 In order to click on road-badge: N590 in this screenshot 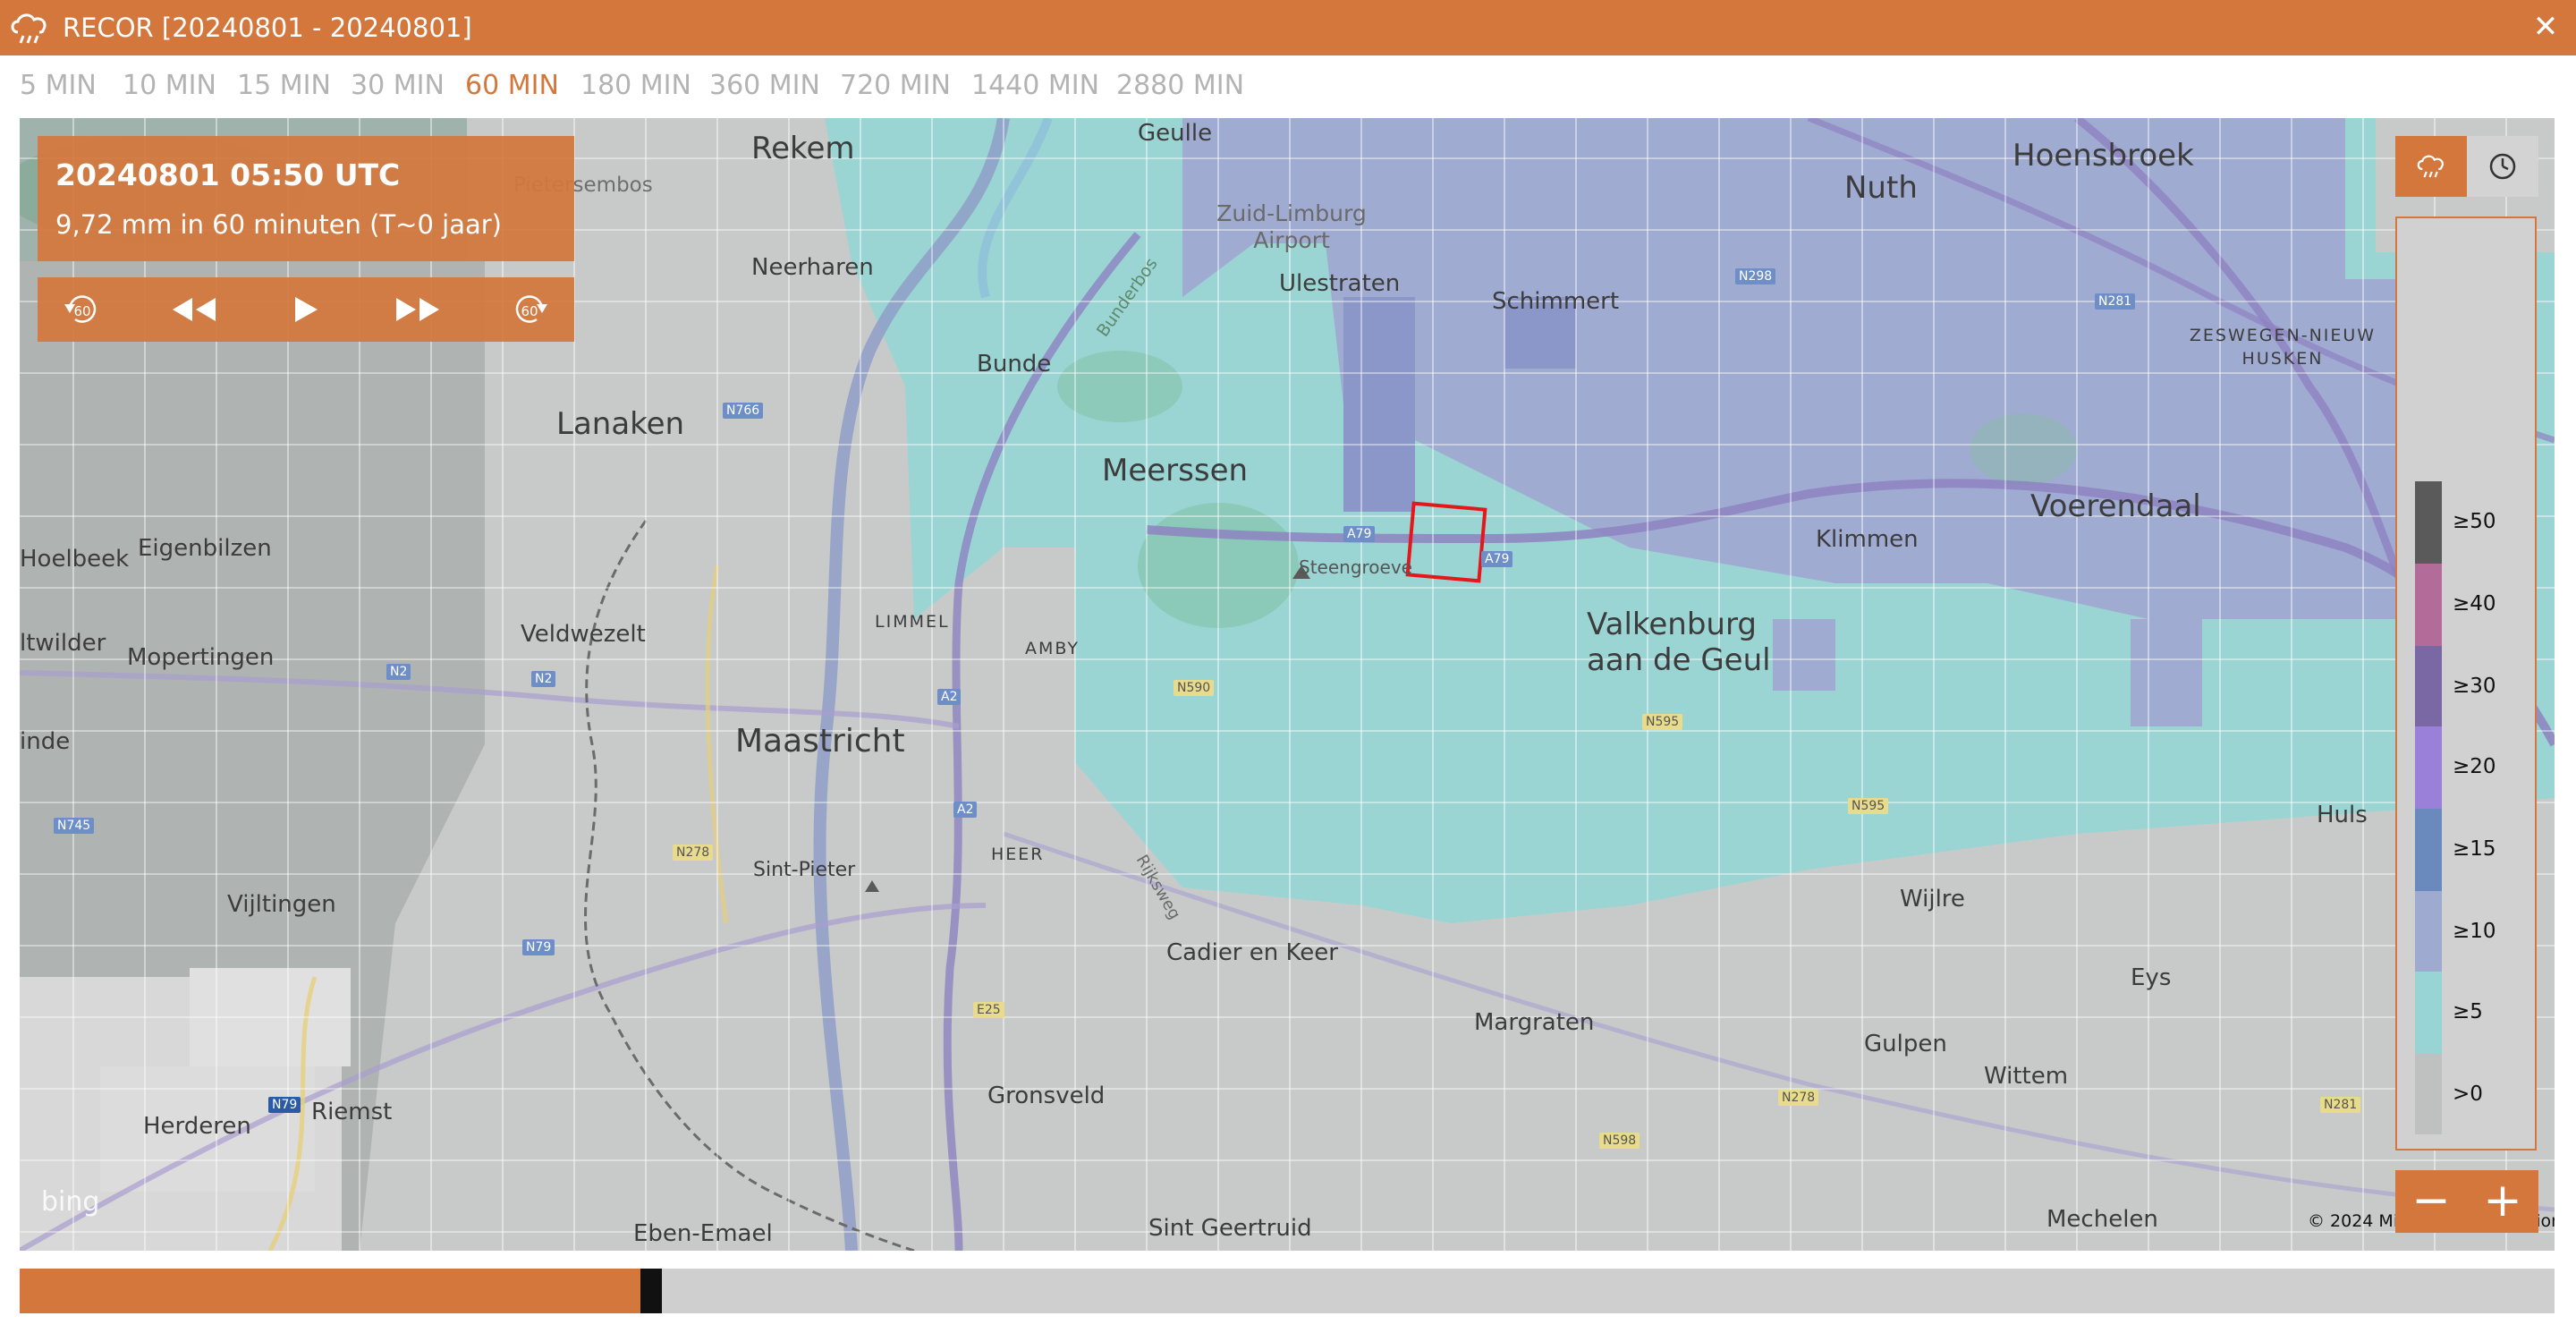, I will do `click(1194, 688)`.